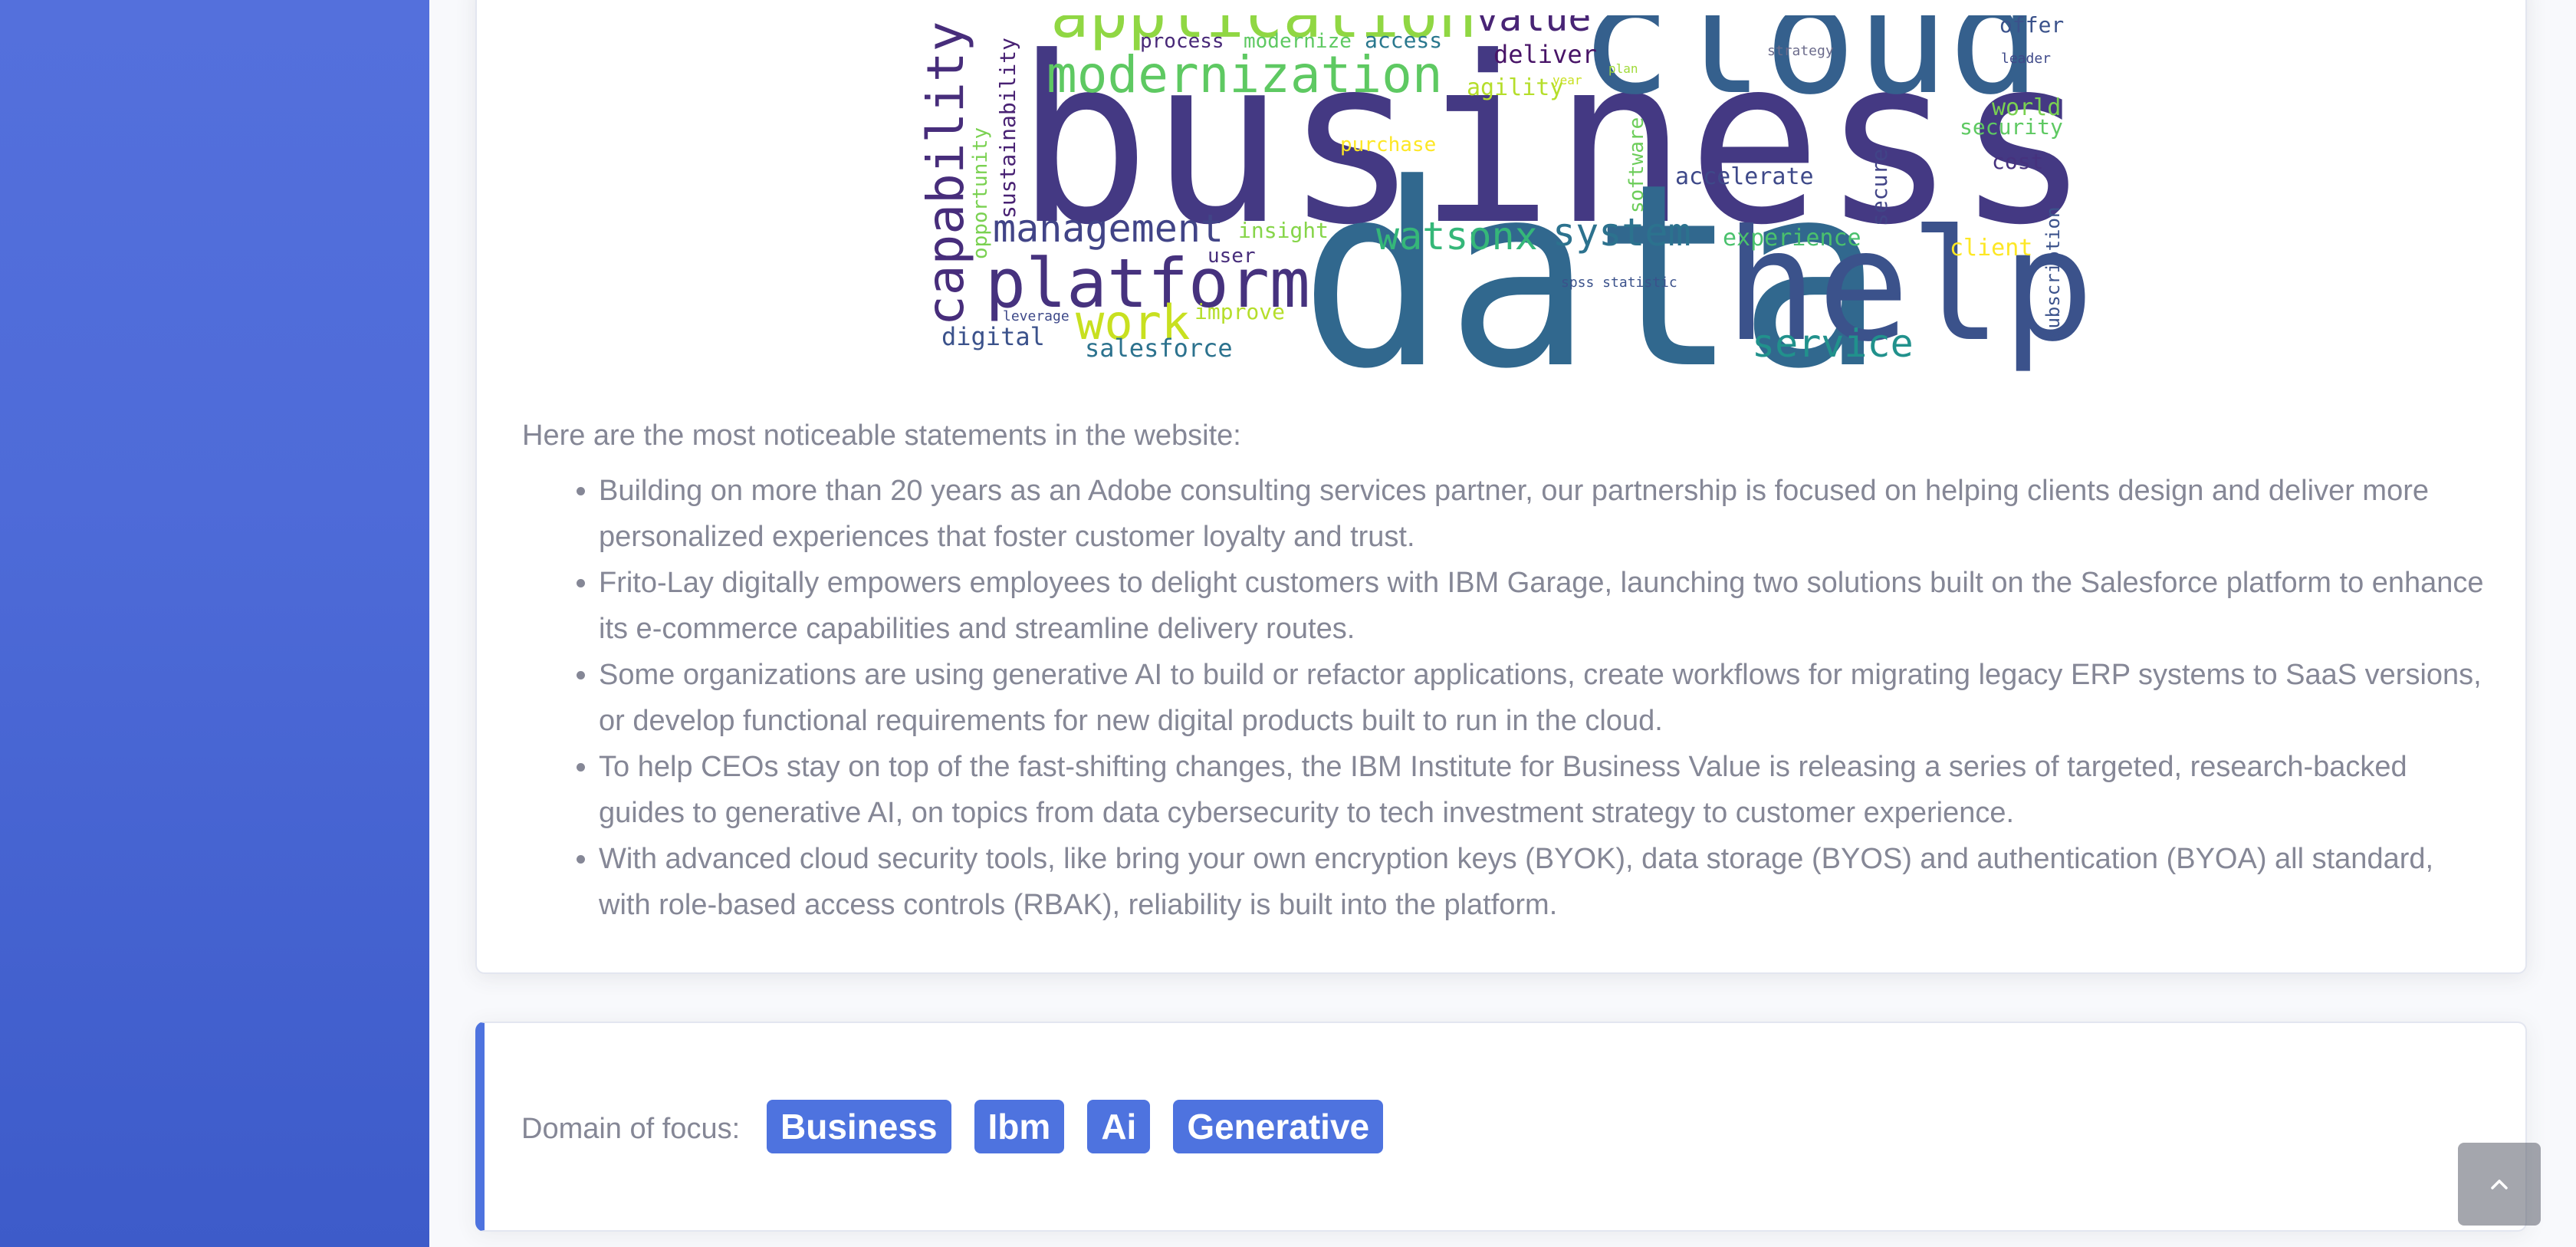 The image size is (2576, 1247). What do you see at coordinates (1279, 1127) in the screenshot?
I see `tag-badge: Generative` at bounding box center [1279, 1127].